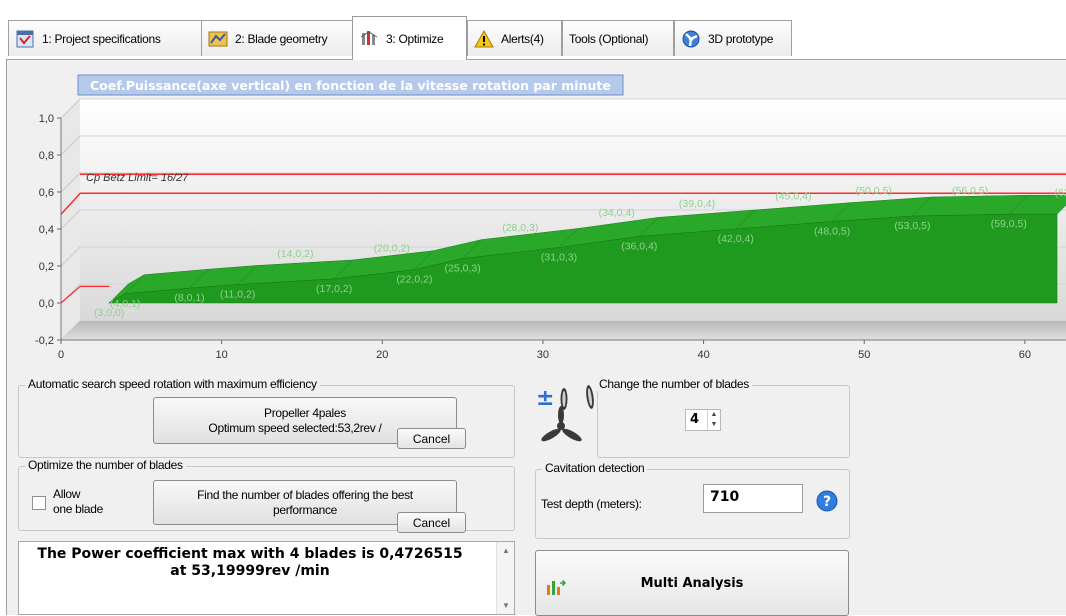  Describe the element at coordinates (46, 156) in the screenshot. I see `y-tick-label: 0,8` at that location.